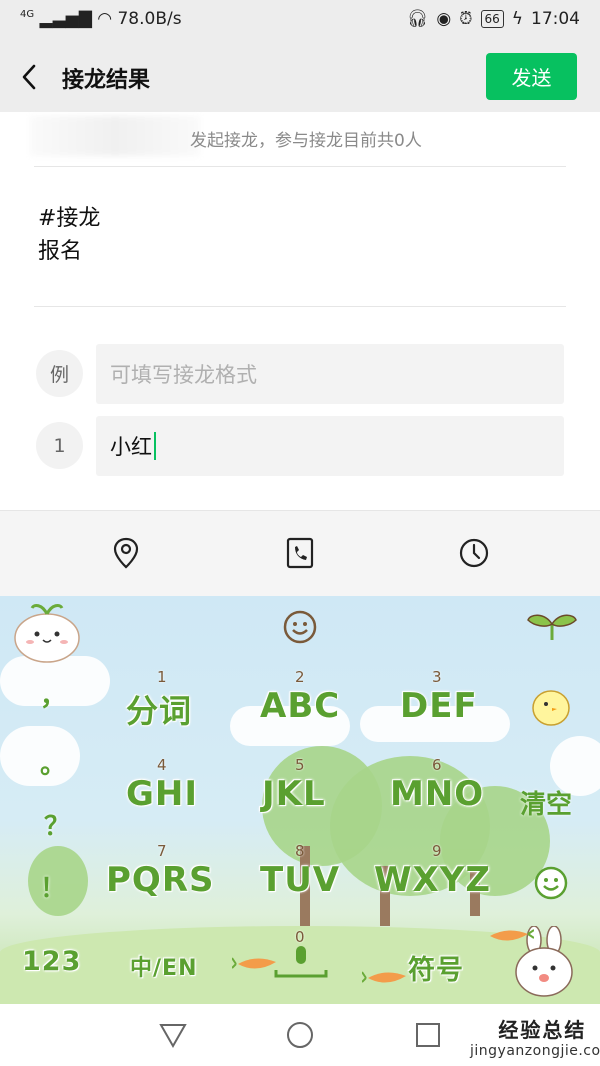 This screenshot has height=1066, width=600. What do you see at coordinates (155, 446) in the screenshot?
I see `text-caret` at bounding box center [155, 446].